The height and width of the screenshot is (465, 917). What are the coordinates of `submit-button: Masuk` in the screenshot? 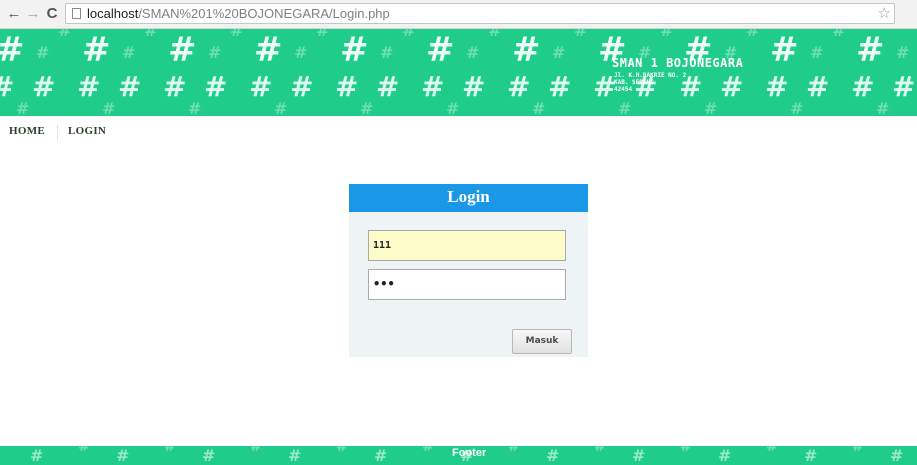 It's located at (542, 341).